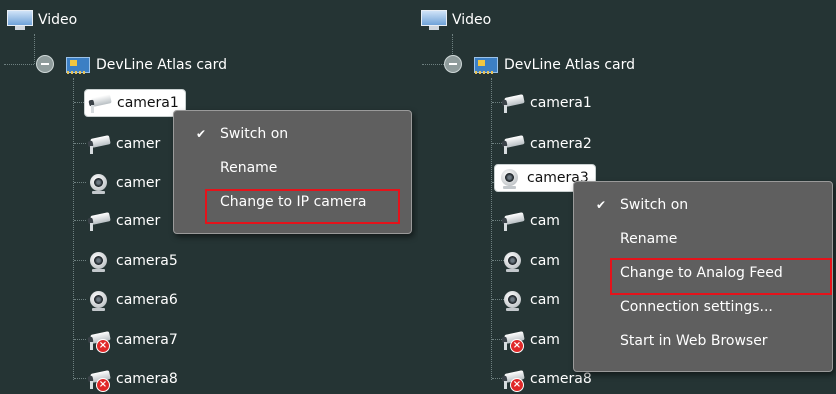 The width and height of the screenshot is (836, 394). I want to click on tree-item-camera: camera2, so click(548, 144).